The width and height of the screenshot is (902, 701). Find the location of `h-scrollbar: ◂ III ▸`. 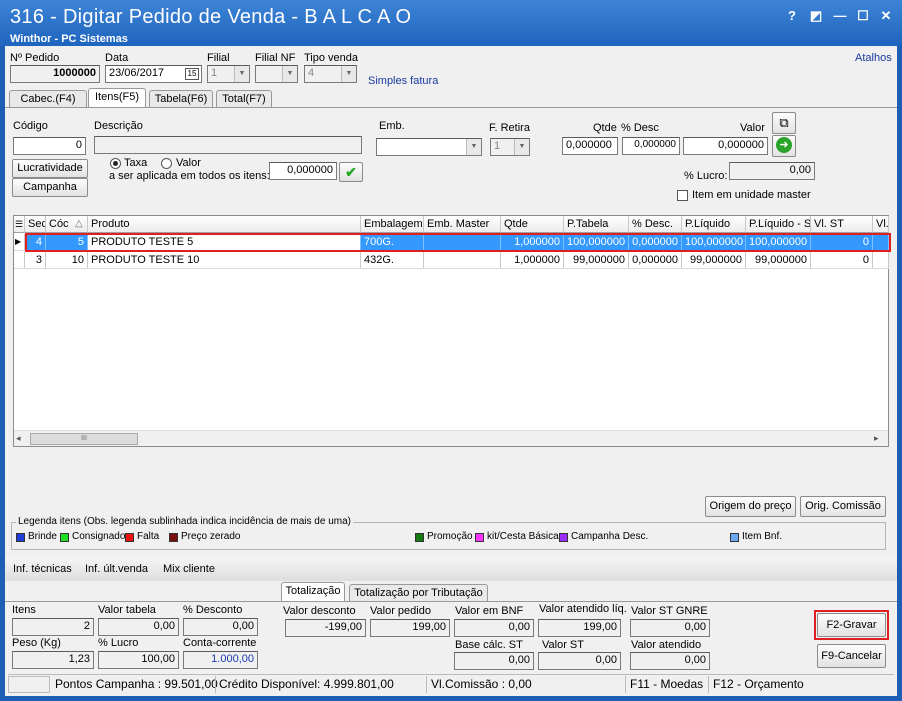

h-scrollbar: ◂ III ▸ is located at coordinates (451, 438).